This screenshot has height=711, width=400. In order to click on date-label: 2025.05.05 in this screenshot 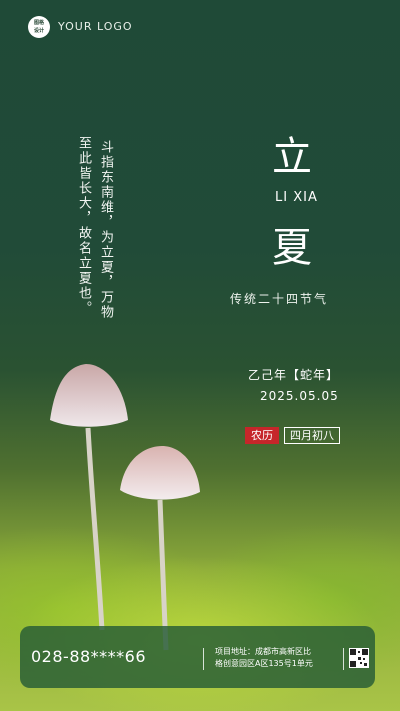, I will do `click(299, 396)`.